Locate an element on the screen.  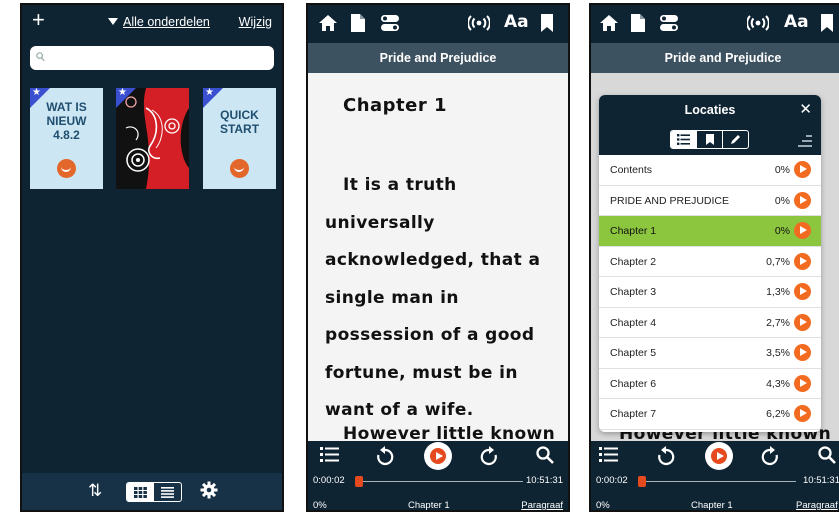
location-row: PRIDE AND PREJUDICE 0% is located at coordinates (710, 201).